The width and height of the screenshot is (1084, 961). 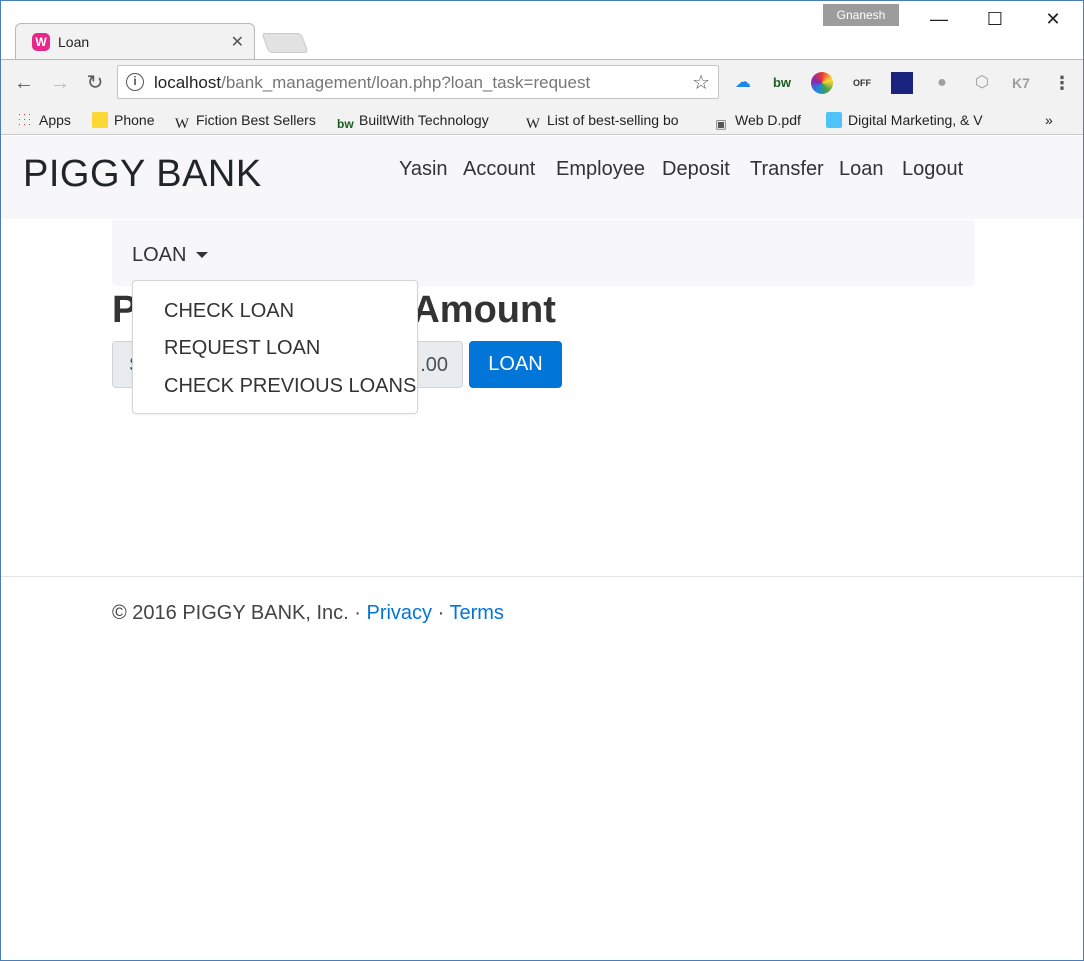 I want to click on bookmark-webd: ▣ Web D.pdf, so click(x=757, y=120).